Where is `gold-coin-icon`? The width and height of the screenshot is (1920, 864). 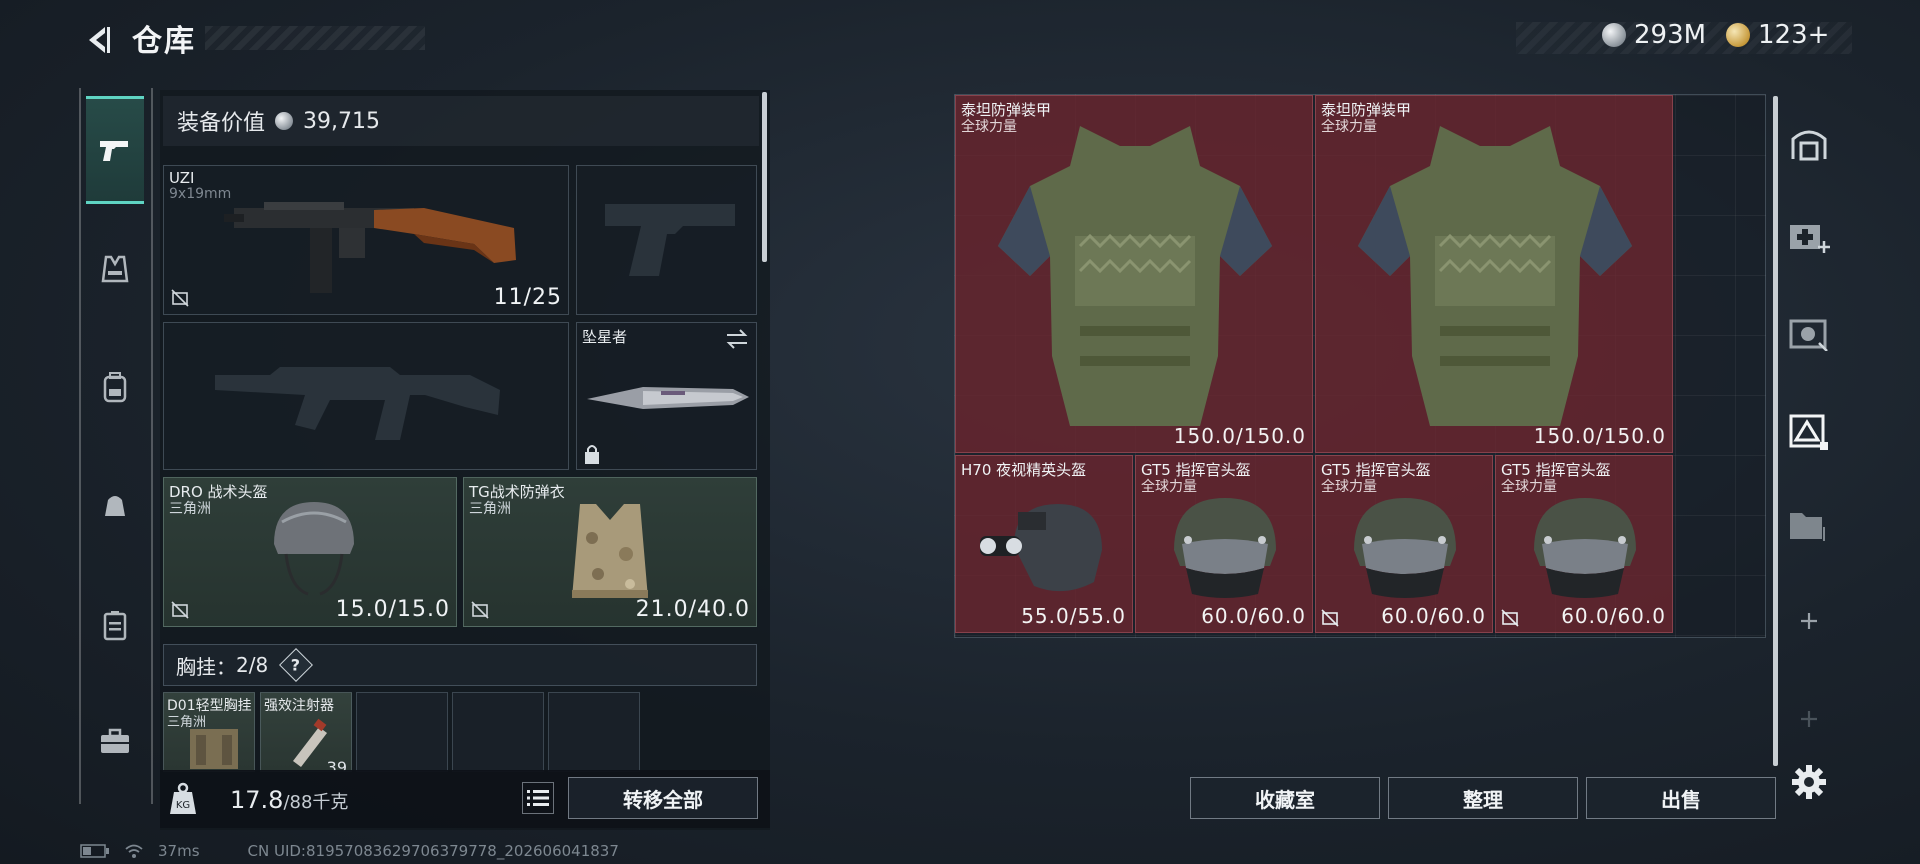 gold-coin-icon is located at coordinates (1738, 35).